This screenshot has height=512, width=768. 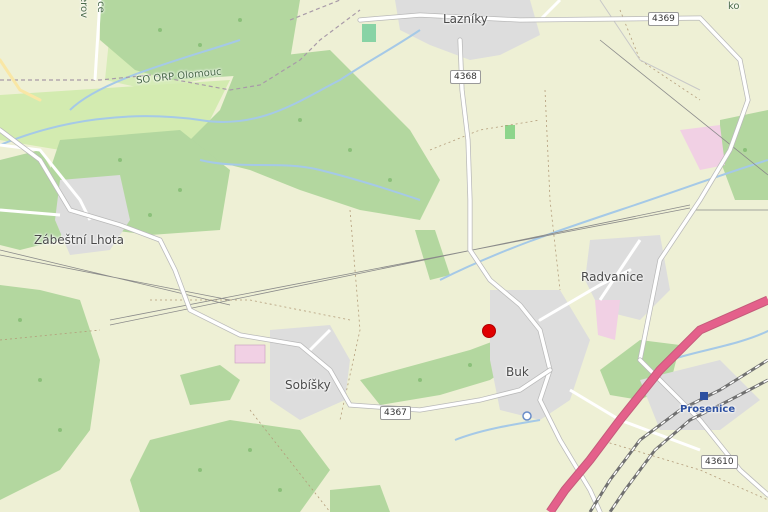 I want to click on station-label-prosenice: Prosenice, so click(x=708, y=409).